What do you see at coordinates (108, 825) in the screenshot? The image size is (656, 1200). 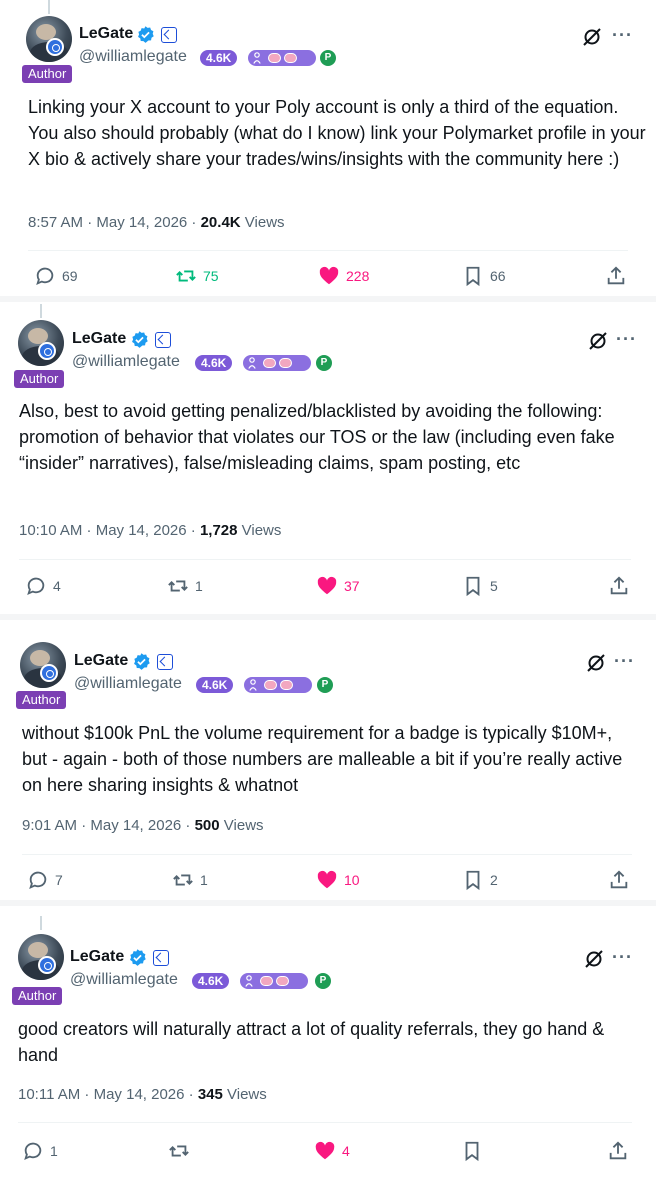 I see `timestamp: 9:01 AM · May 14, 2026 ·` at bounding box center [108, 825].